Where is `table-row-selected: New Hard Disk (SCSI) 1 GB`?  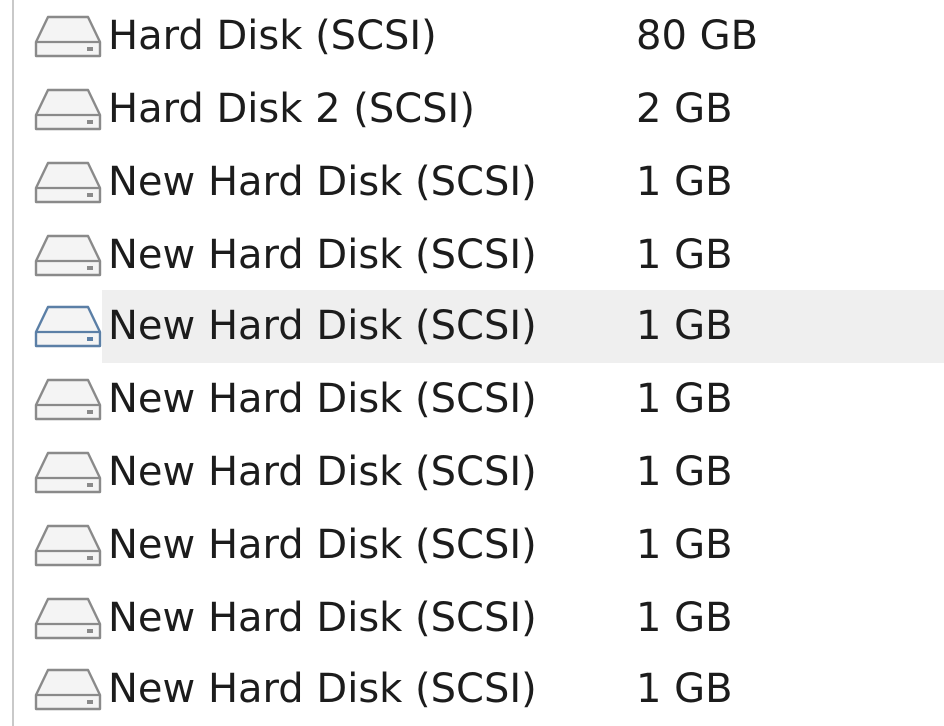 table-row-selected: New Hard Disk (SCSI) 1 GB is located at coordinates (479, 326).